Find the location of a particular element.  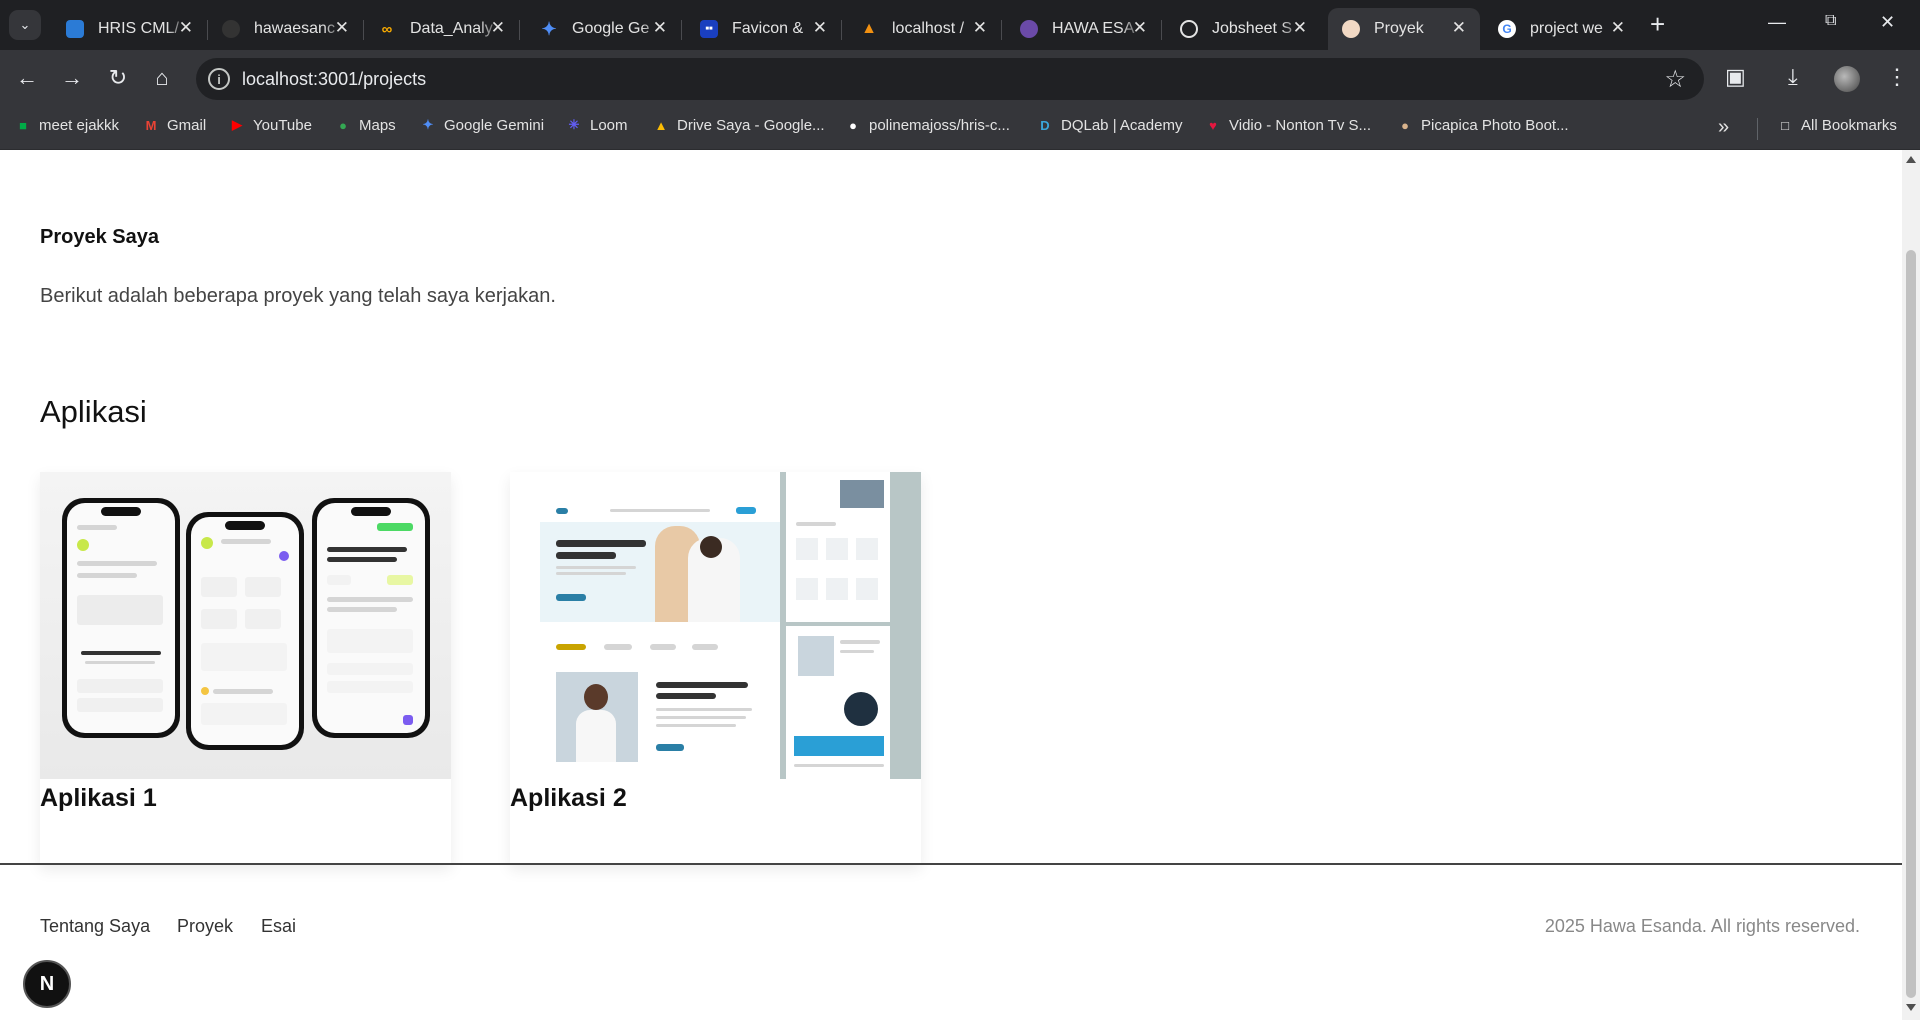

google-meet-icon: ■ is located at coordinates (23, 125).